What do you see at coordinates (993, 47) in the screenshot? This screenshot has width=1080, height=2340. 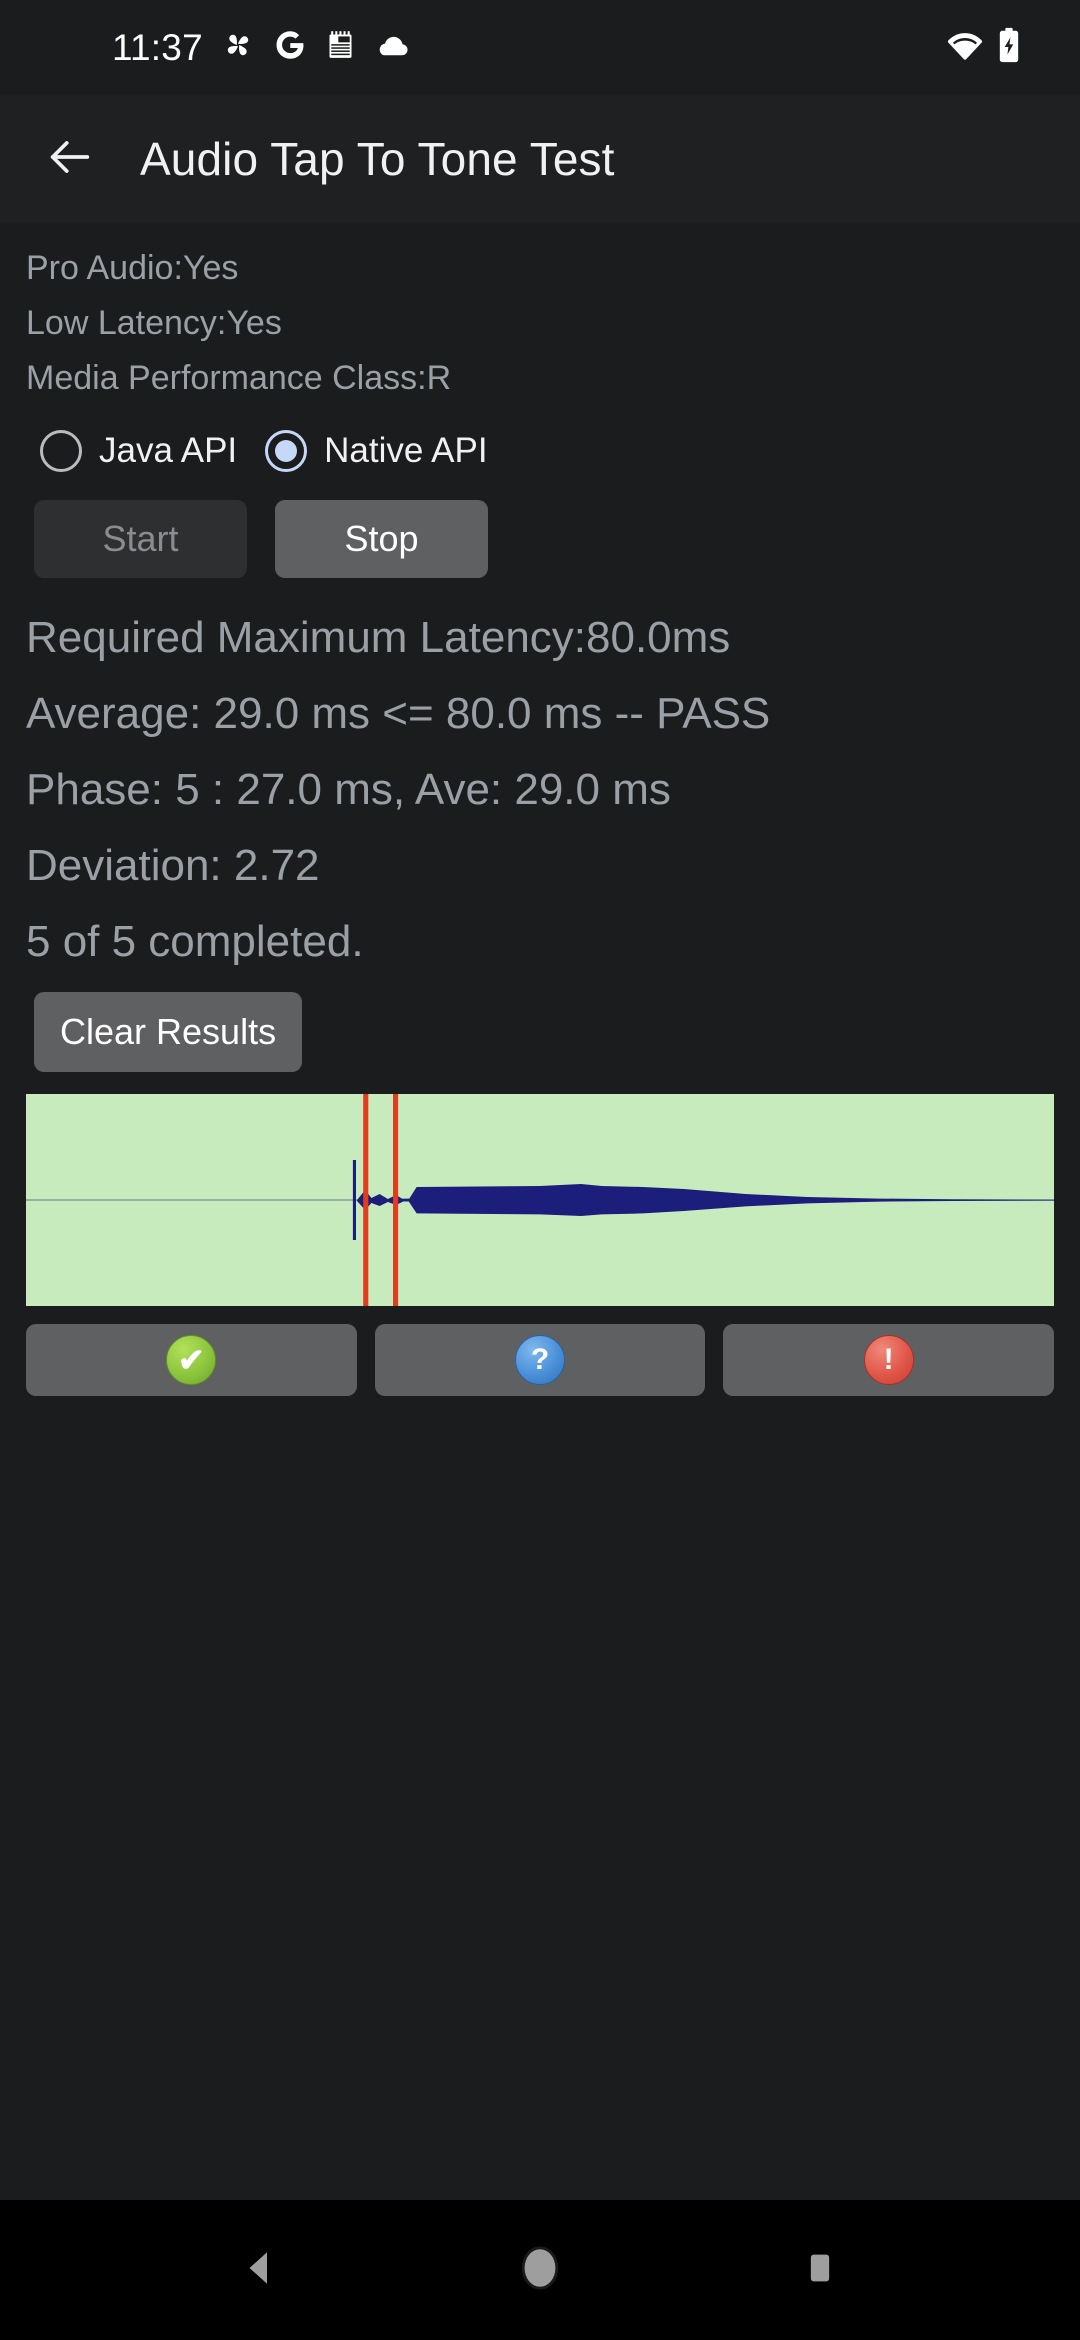 I see `status-bar-right` at bounding box center [993, 47].